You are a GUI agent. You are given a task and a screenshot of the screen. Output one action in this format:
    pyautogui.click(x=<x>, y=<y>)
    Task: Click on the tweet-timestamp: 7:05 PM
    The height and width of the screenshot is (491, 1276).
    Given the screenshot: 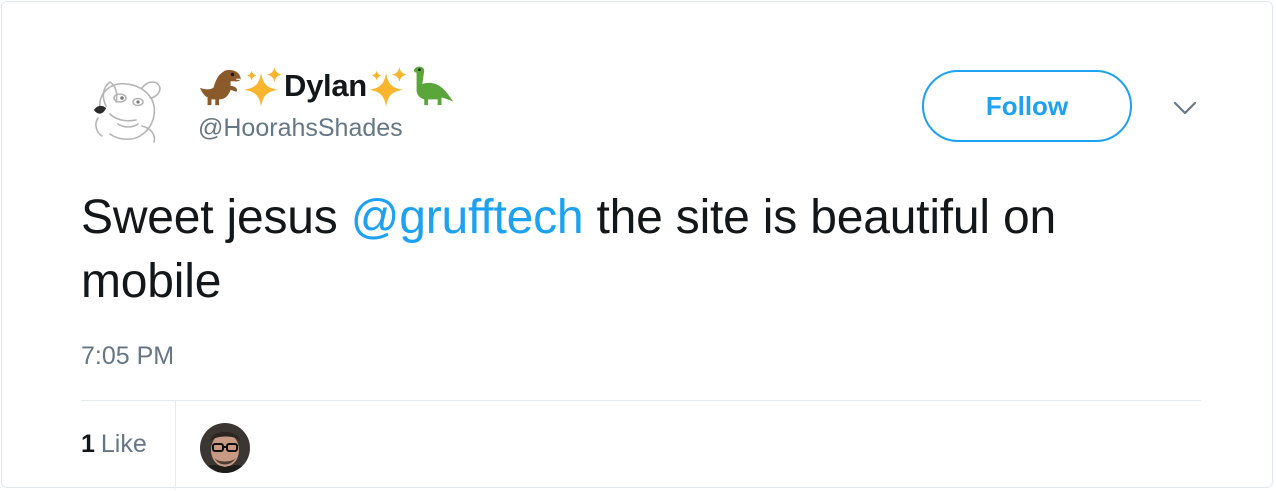 What is the action you would take?
    pyautogui.click(x=127, y=356)
    